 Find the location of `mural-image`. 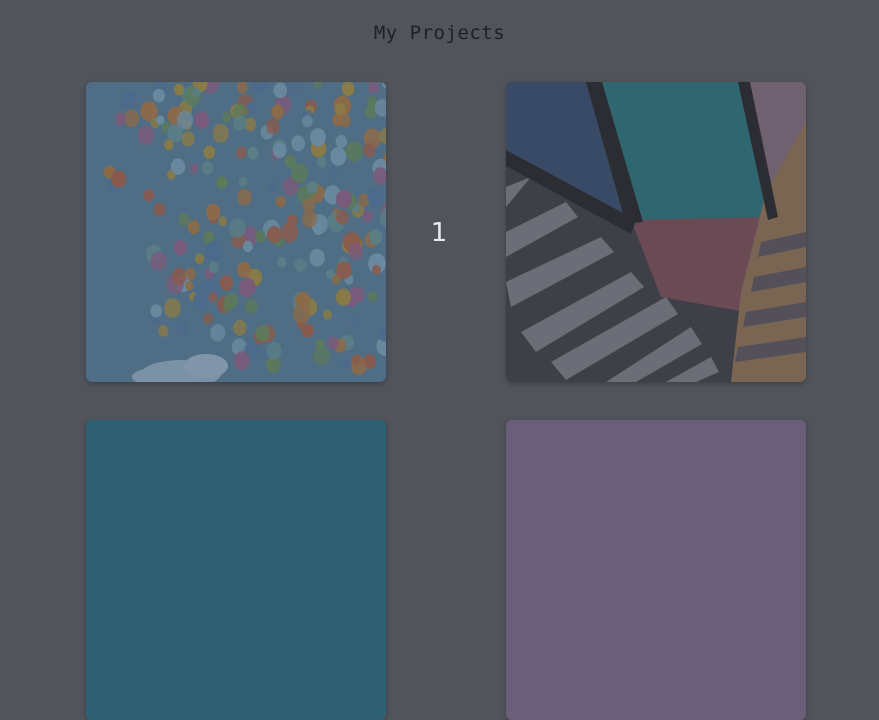

mural-image is located at coordinates (656, 232).